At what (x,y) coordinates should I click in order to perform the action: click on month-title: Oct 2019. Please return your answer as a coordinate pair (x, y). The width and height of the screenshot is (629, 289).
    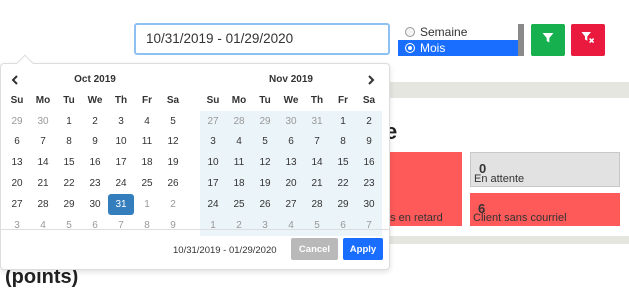
    Looking at the image, I should click on (95, 79).